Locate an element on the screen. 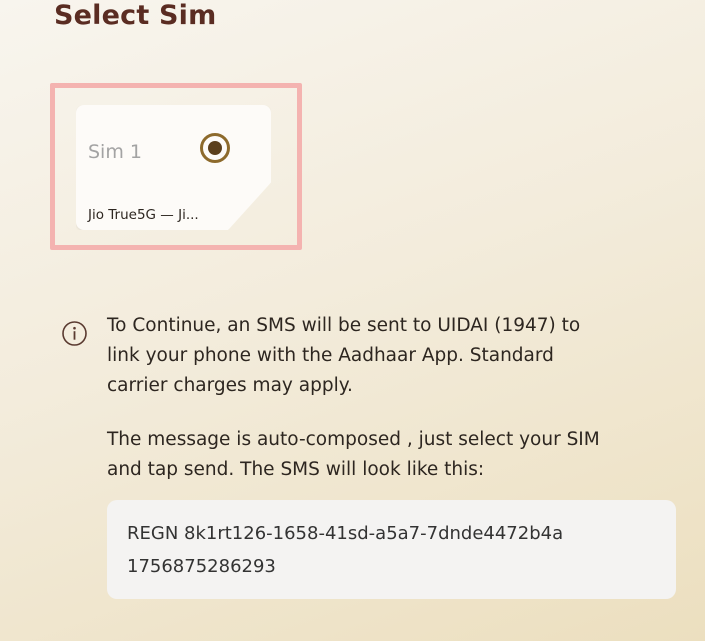  info-icon is located at coordinates (74, 333).